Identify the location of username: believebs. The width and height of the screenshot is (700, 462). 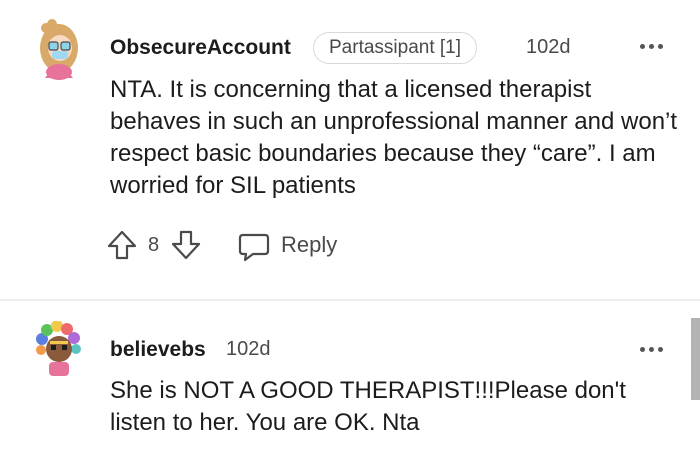
(158, 350).